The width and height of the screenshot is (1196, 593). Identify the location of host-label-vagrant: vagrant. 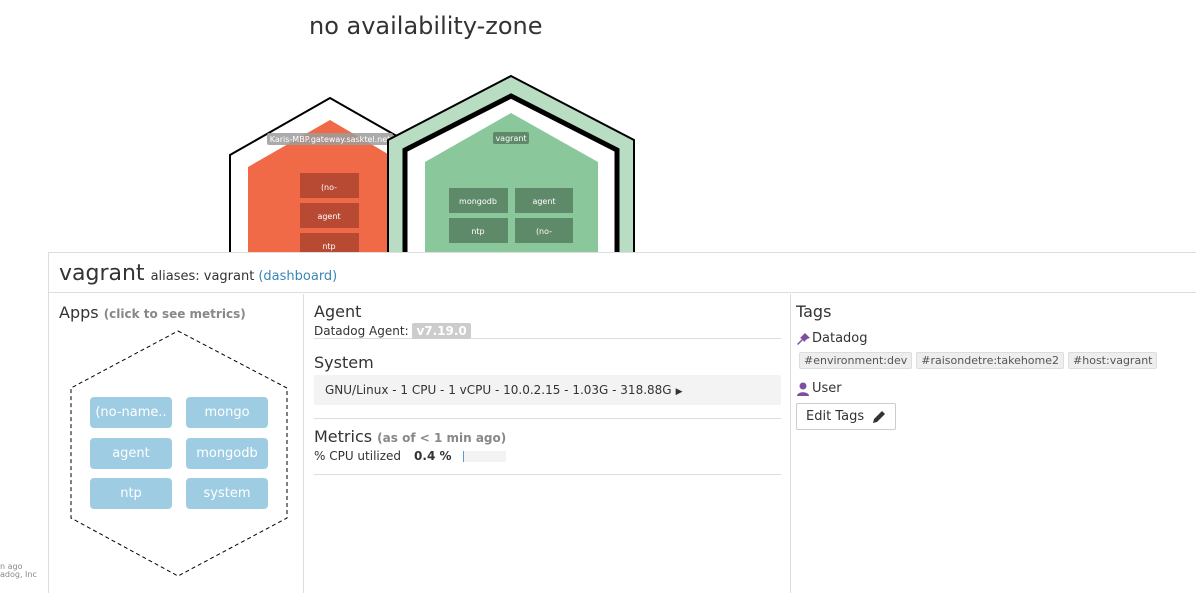
(510, 138).